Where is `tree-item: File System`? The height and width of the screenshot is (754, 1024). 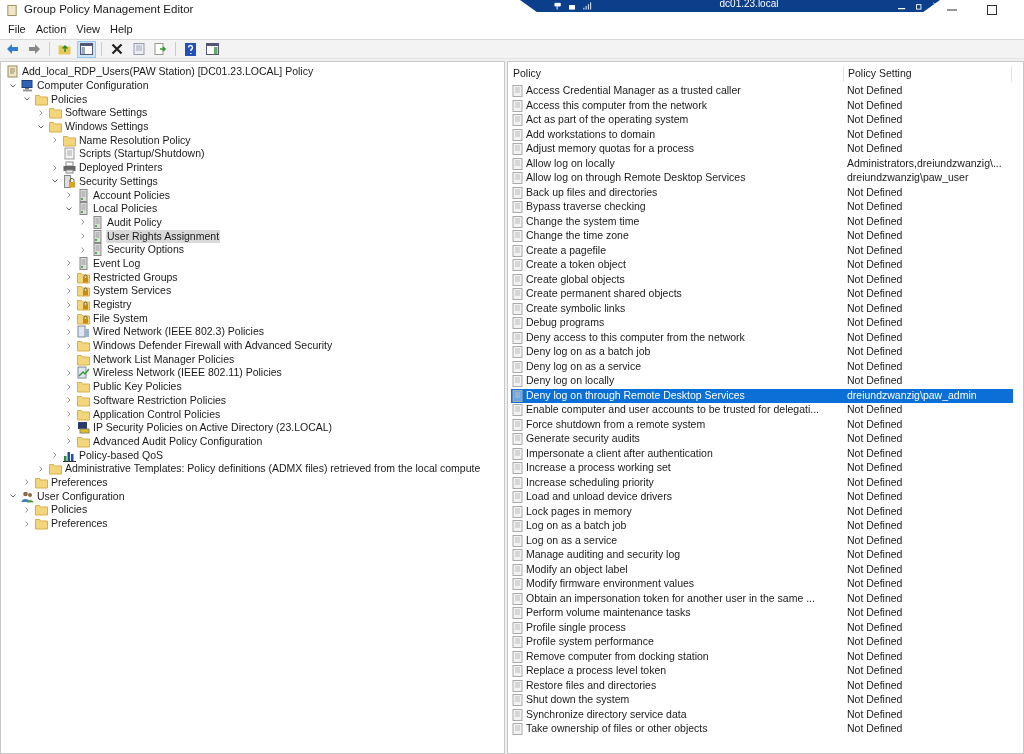
tree-item: File System is located at coordinates (120, 318).